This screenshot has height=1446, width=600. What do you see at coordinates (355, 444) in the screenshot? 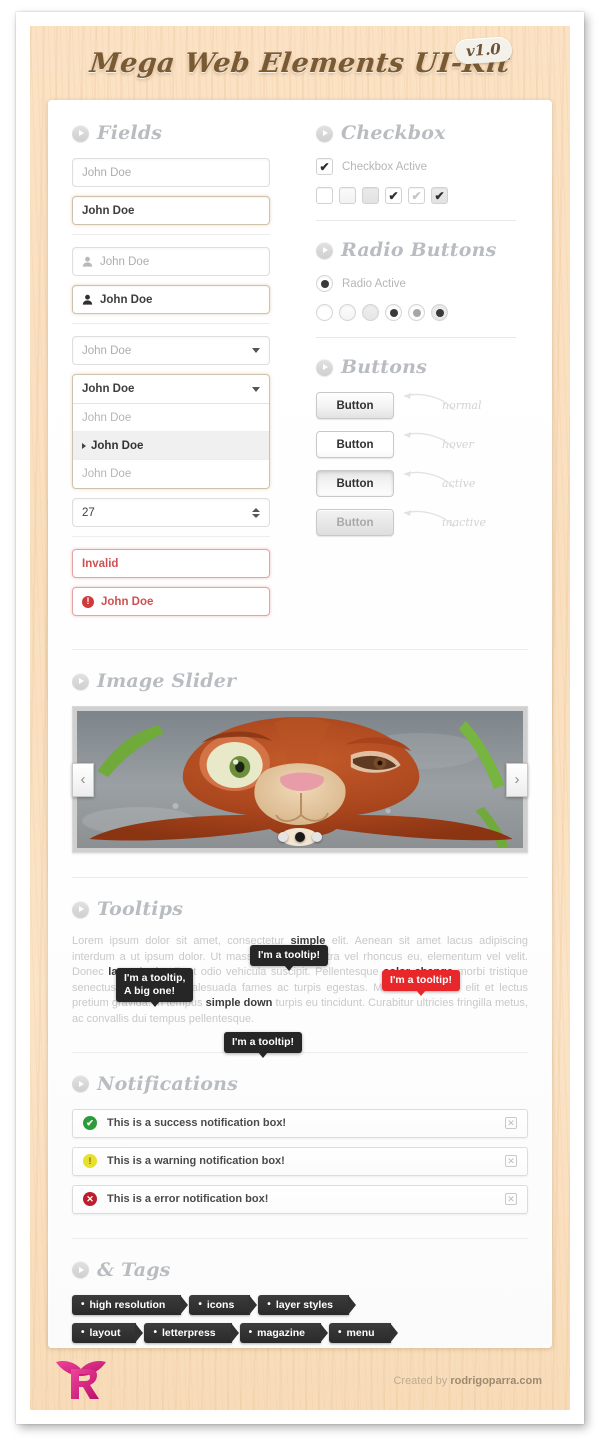
I see `button-hover: Button` at bounding box center [355, 444].